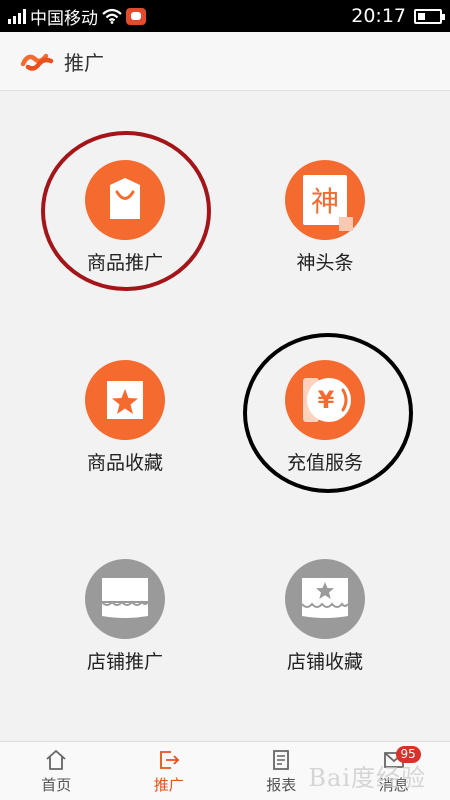  I want to click on menu-item-recharge-service: ¥ 充值服务, so click(325, 425).